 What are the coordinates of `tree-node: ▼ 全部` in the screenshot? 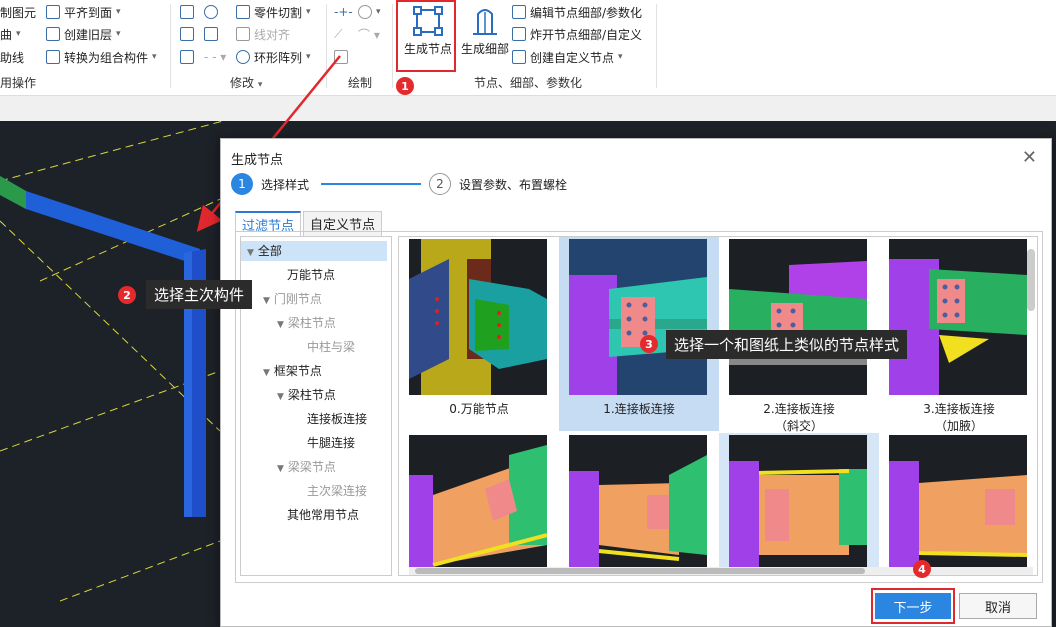 It's located at (314, 251).